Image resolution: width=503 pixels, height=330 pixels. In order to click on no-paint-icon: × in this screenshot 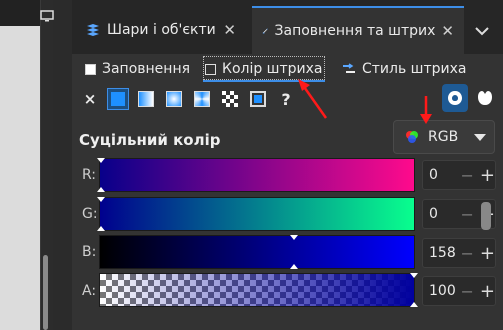, I will do `click(90, 99)`.